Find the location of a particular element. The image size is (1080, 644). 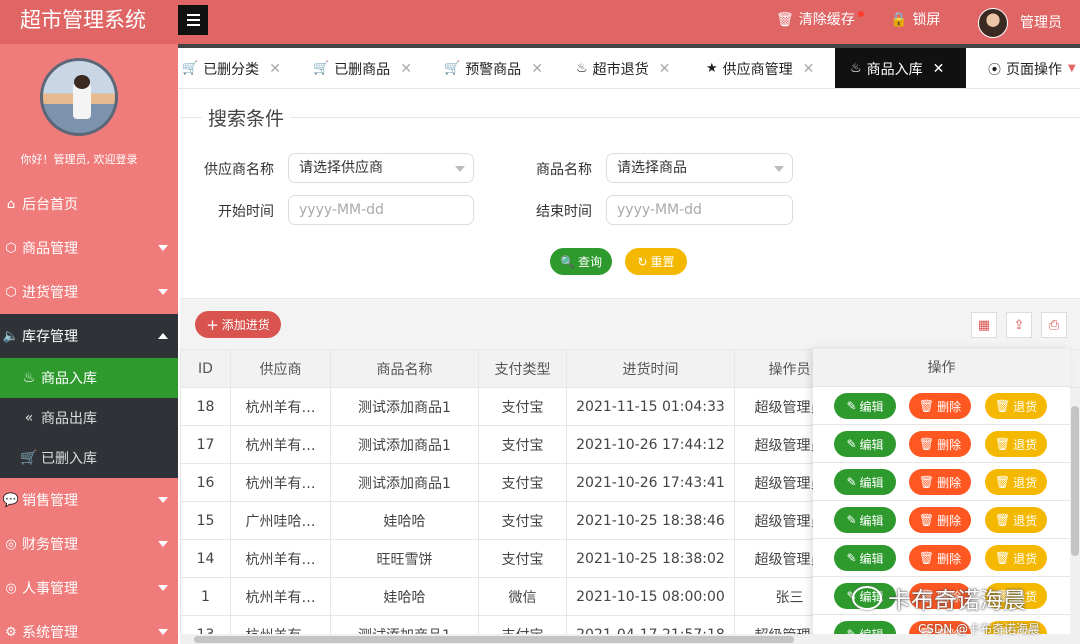

return-label: 退货 is located at coordinates (1025, 558).